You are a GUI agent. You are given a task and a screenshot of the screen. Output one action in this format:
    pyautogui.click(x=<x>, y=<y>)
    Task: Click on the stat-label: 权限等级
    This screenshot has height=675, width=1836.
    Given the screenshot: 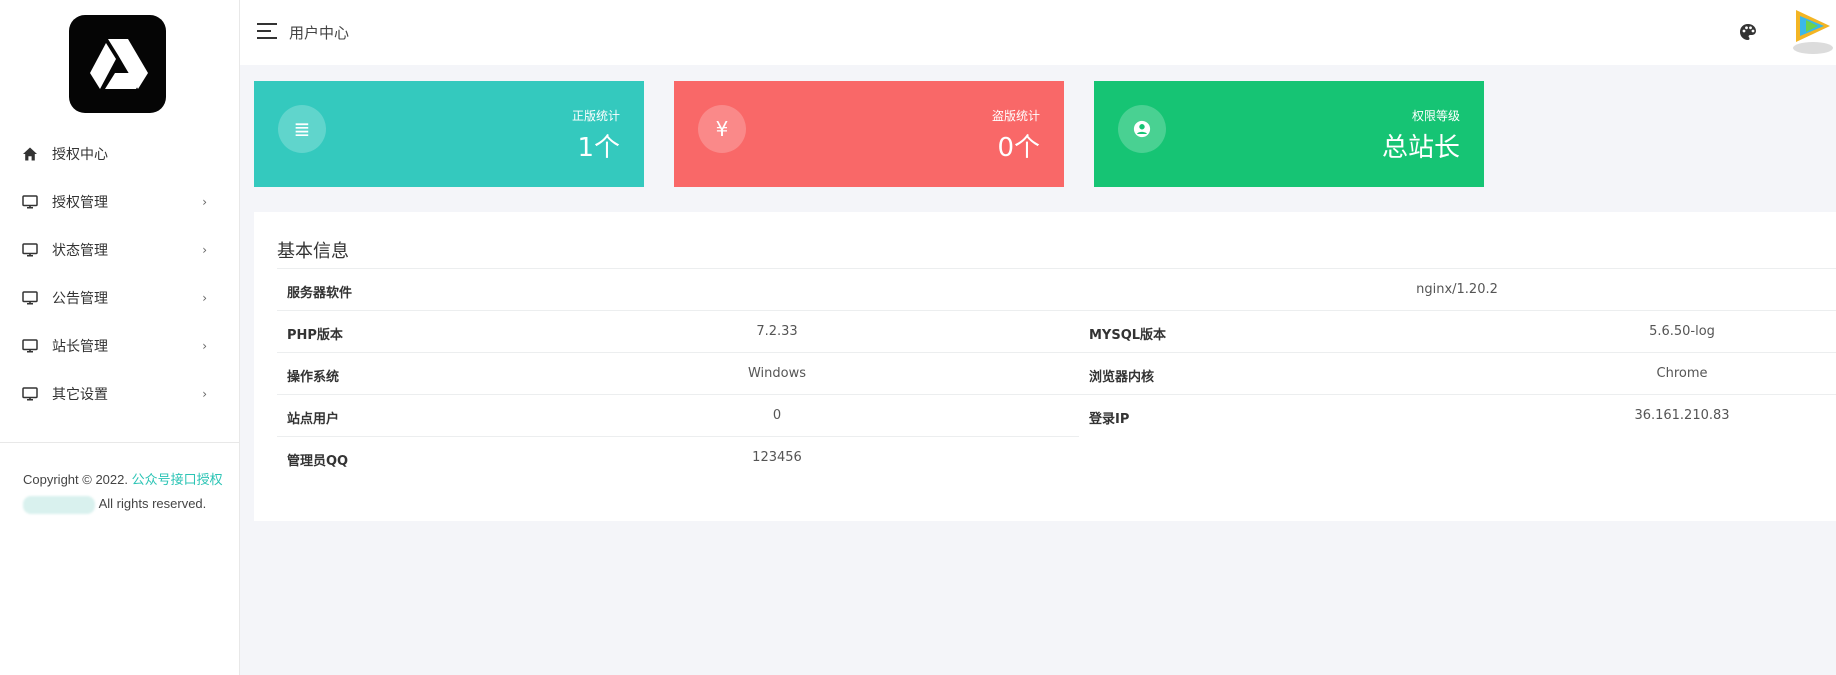 What is the action you would take?
    pyautogui.click(x=1435, y=116)
    